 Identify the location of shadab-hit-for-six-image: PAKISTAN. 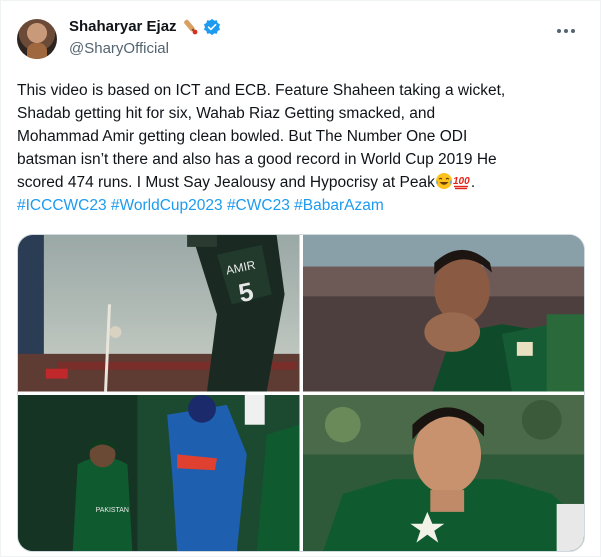
(159, 472).